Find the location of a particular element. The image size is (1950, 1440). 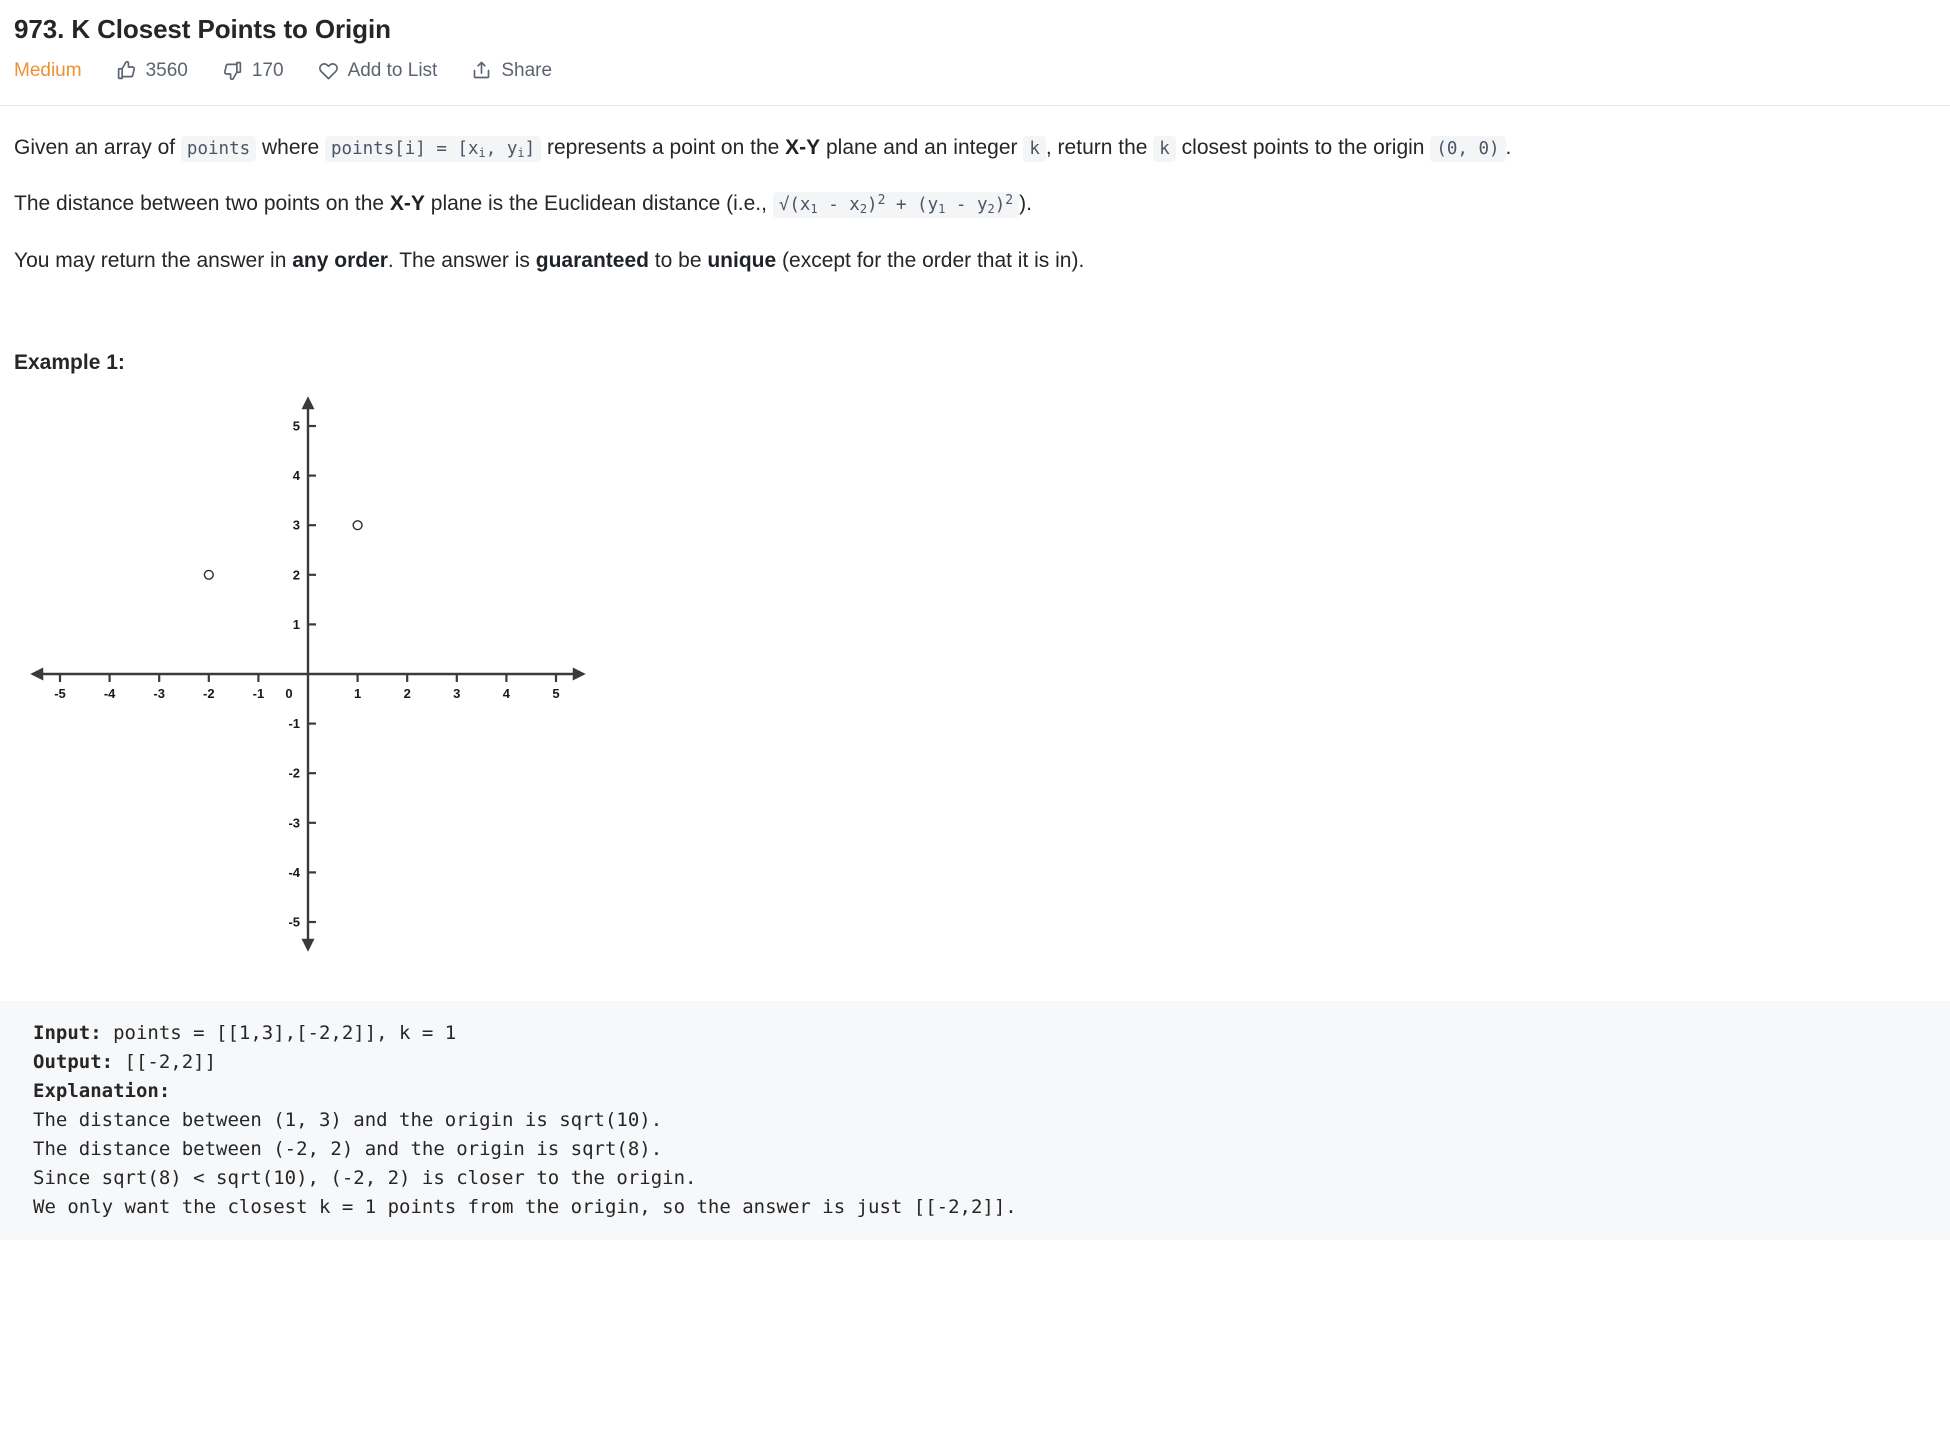

p1-text-c: represents a point on the is located at coordinates (663, 147).